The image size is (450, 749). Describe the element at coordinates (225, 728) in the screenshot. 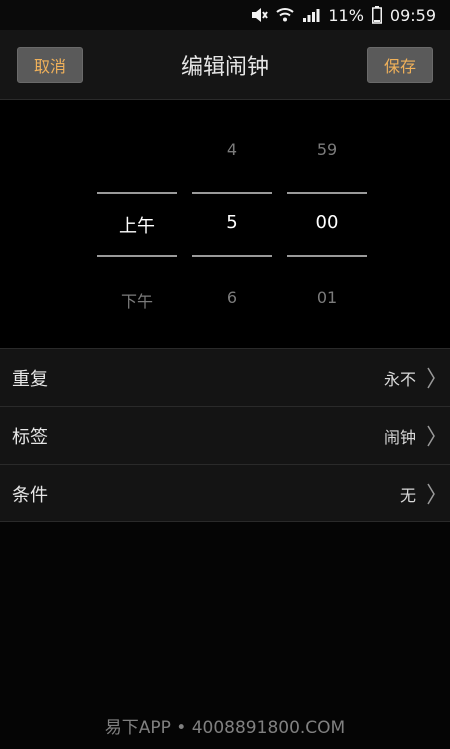

I see `watermark: 易下APP • 4008891800.COM` at that location.